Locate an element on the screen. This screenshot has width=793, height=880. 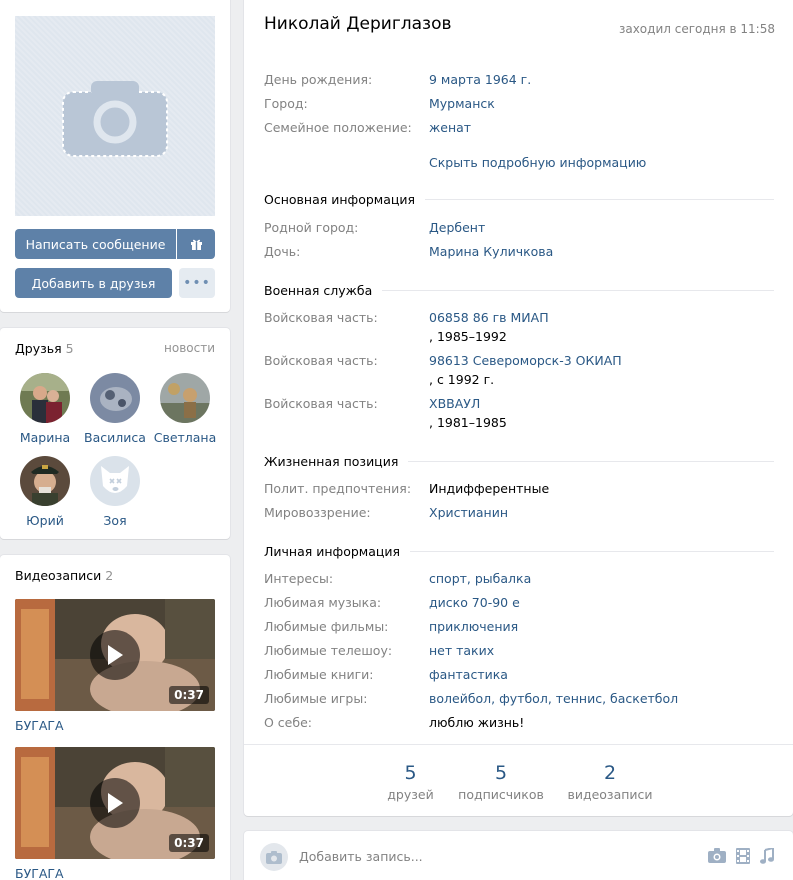
info-value-link: спорт, рыбалка is located at coordinates (480, 578).